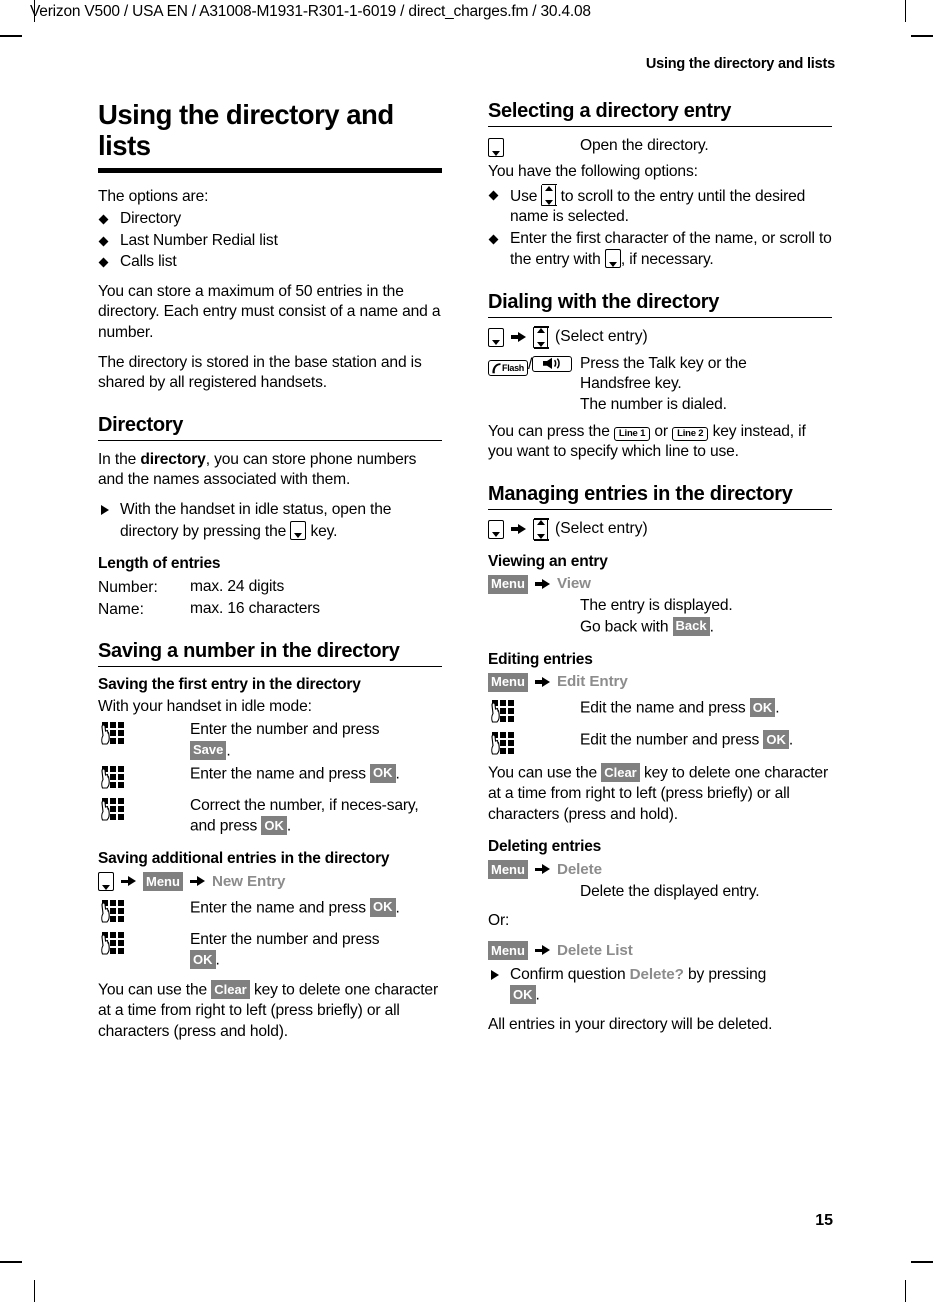 Image resolution: width=933 pixels, height=1302 pixels. What do you see at coordinates (270, 170) in the screenshot?
I see `chapter-rule` at bounding box center [270, 170].